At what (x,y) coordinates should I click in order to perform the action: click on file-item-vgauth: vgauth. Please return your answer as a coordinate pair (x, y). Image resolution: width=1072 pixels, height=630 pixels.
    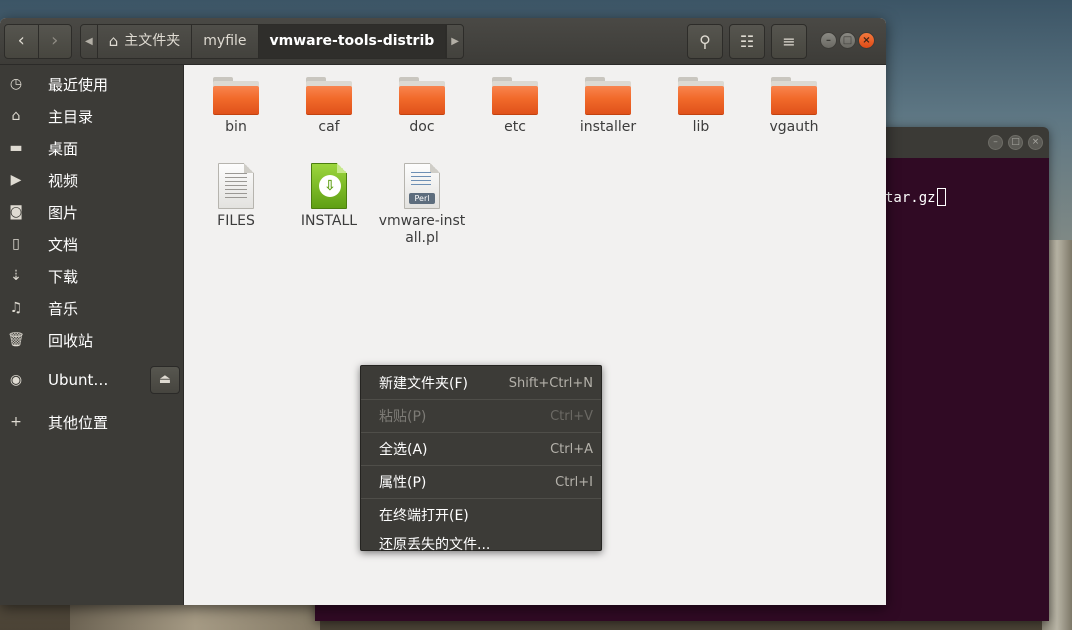
    Looking at the image, I should click on (794, 106).